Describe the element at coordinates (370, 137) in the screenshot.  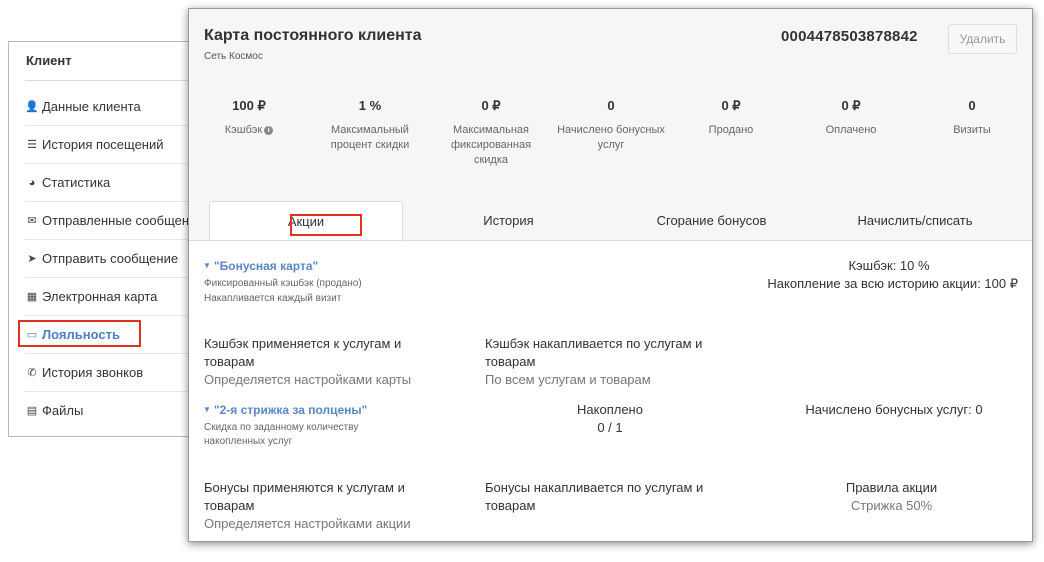
I see `stat-label: Максимальный процент скидки` at that location.